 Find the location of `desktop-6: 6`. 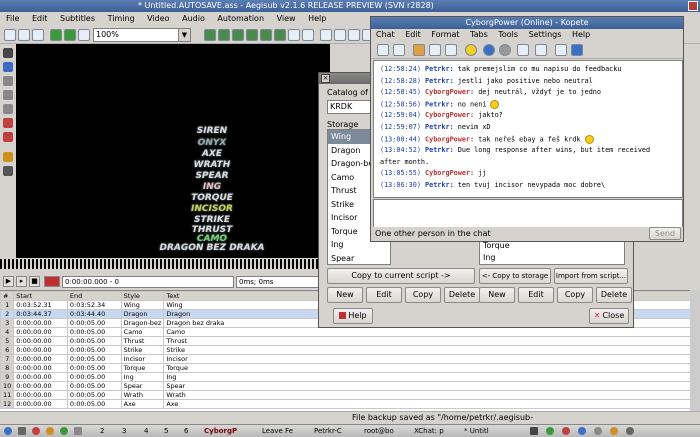

desktop-6: 6 is located at coordinates (186, 431).